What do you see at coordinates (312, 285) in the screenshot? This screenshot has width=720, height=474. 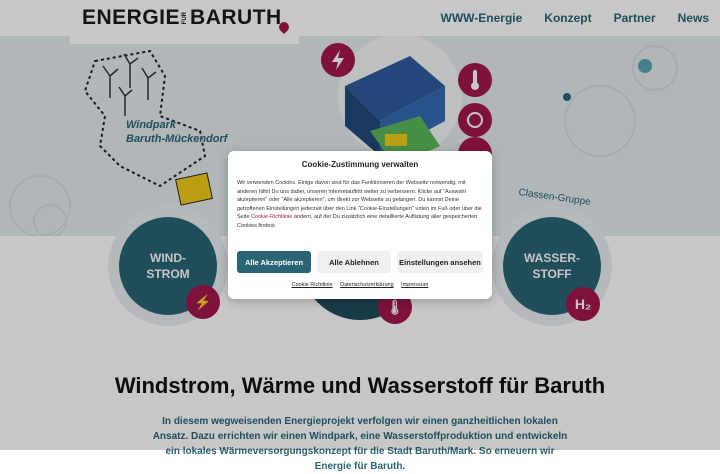 I see `cookie-policy-link: Cookie Richtlinie` at bounding box center [312, 285].